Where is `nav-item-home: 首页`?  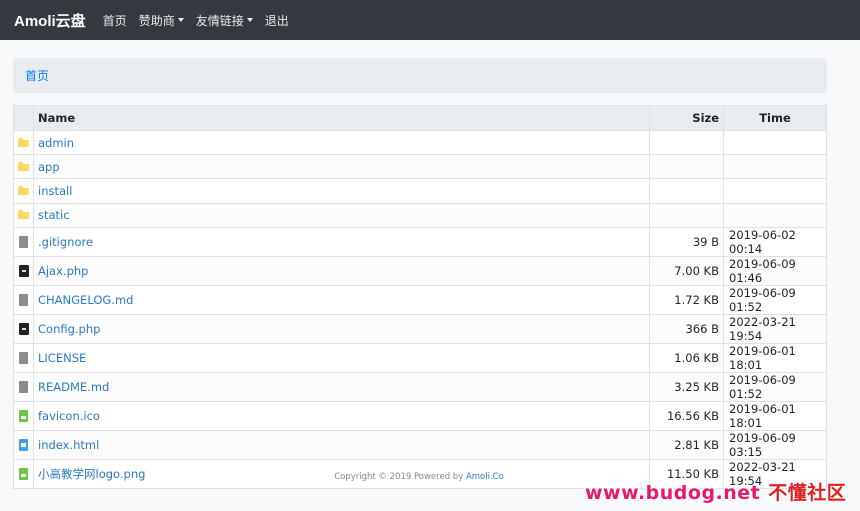 nav-item-home: 首页 is located at coordinates (115, 20).